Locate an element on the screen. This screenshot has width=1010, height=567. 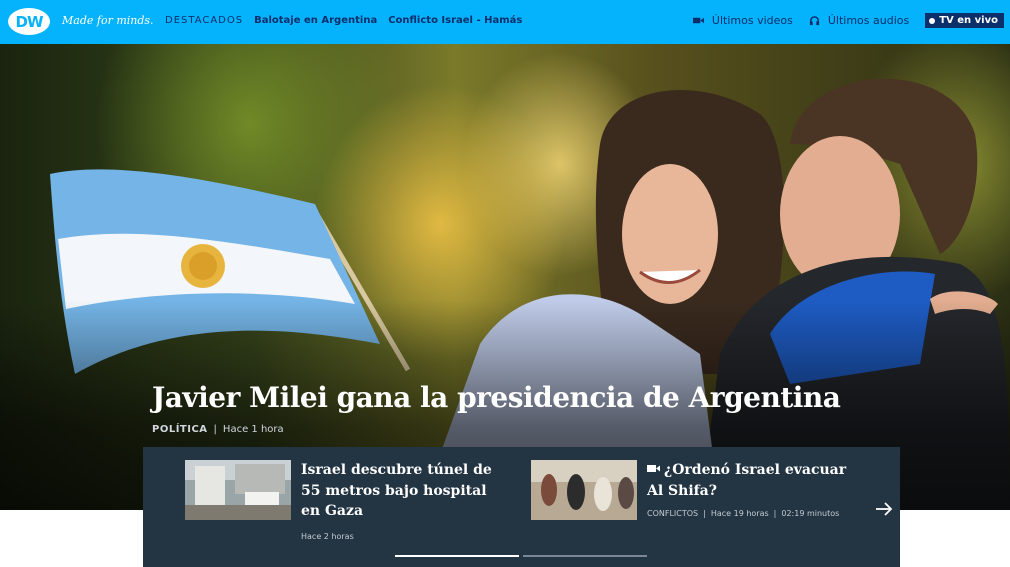
teaser-time: Hace 2 horas is located at coordinates (327, 536).